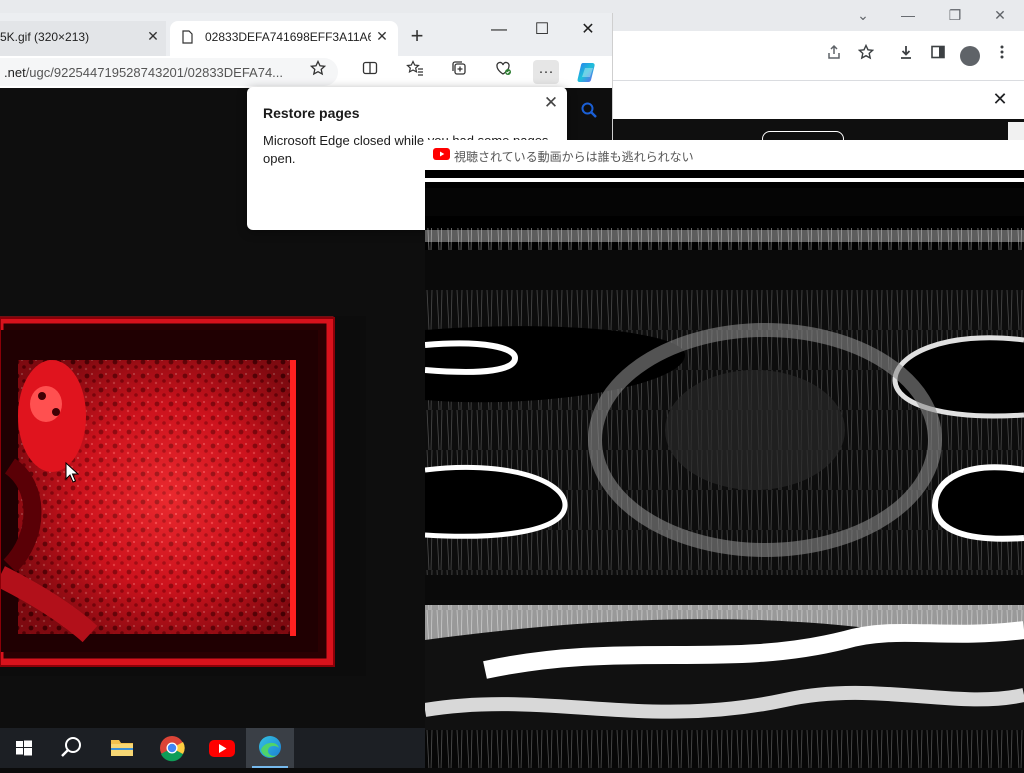  I want to click on edge-icon, so click(270, 747).